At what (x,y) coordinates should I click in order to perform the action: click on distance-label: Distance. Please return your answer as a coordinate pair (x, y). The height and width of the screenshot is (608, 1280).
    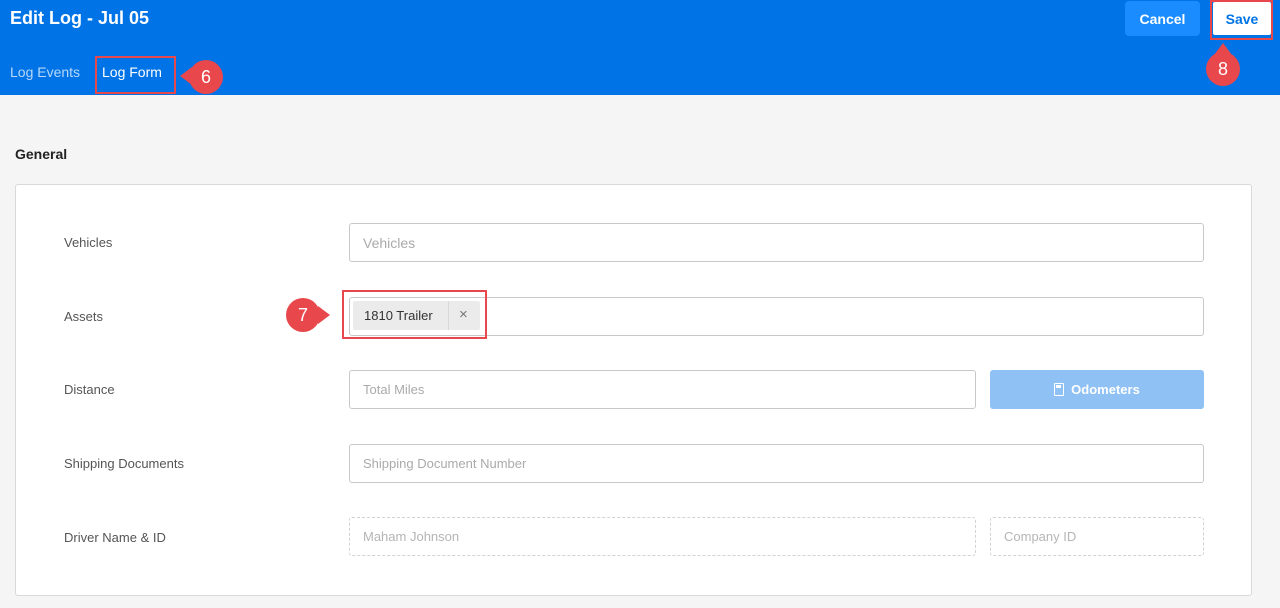
    Looking at the image, I should click on (89, 389).